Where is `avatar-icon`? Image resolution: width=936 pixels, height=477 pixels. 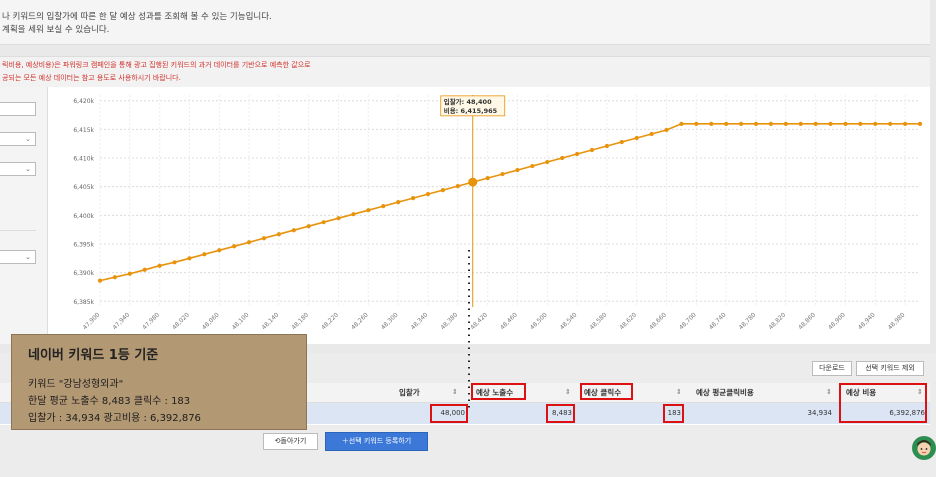
avatar-icon is located at coordinates (924, 448).